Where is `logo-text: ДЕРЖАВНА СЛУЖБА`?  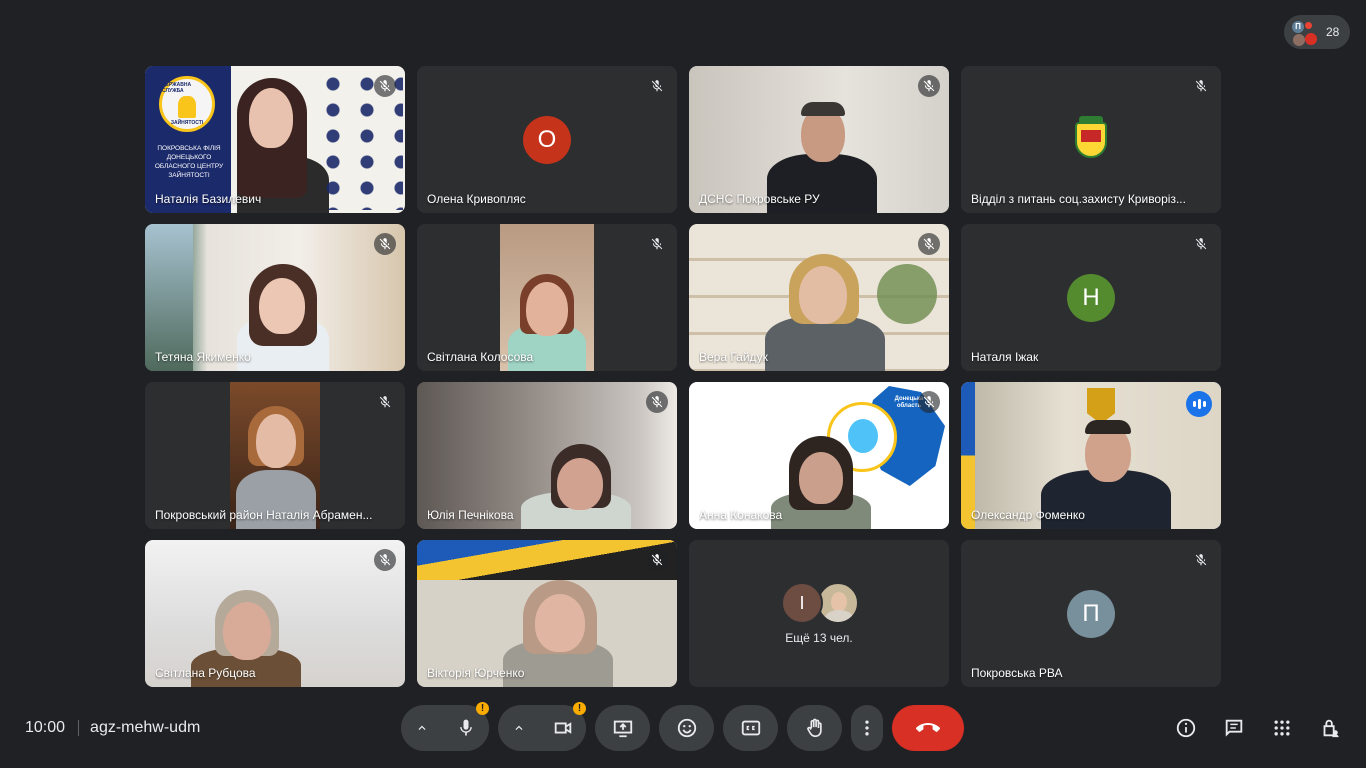 logo-text: ДЕРЖАВНА СЛУЖБА is located at coordinates (177, 88).